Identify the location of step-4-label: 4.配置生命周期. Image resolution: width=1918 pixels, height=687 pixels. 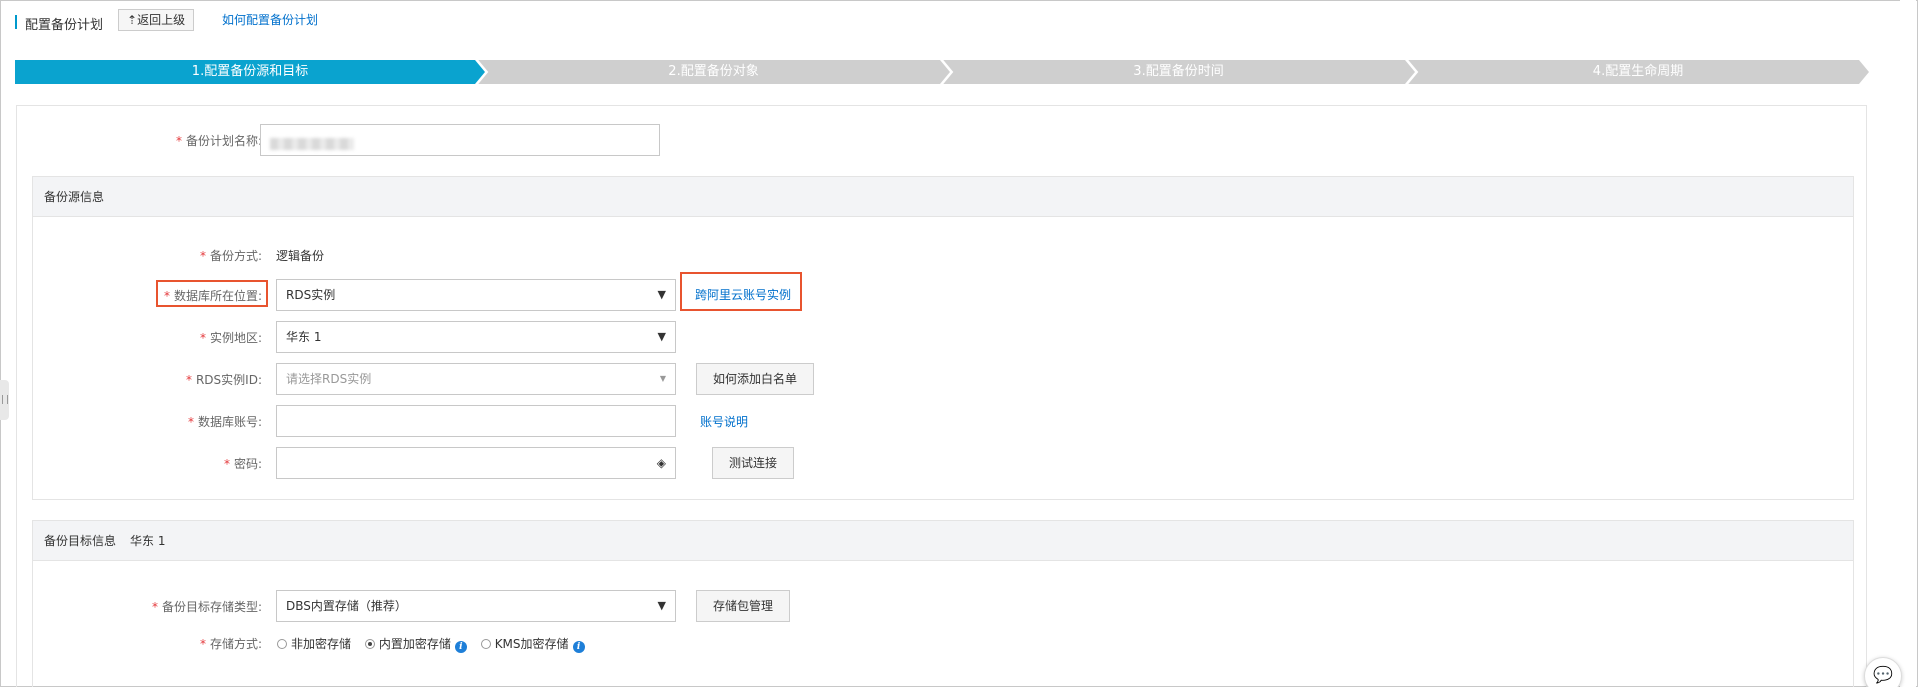
(1638, 71).